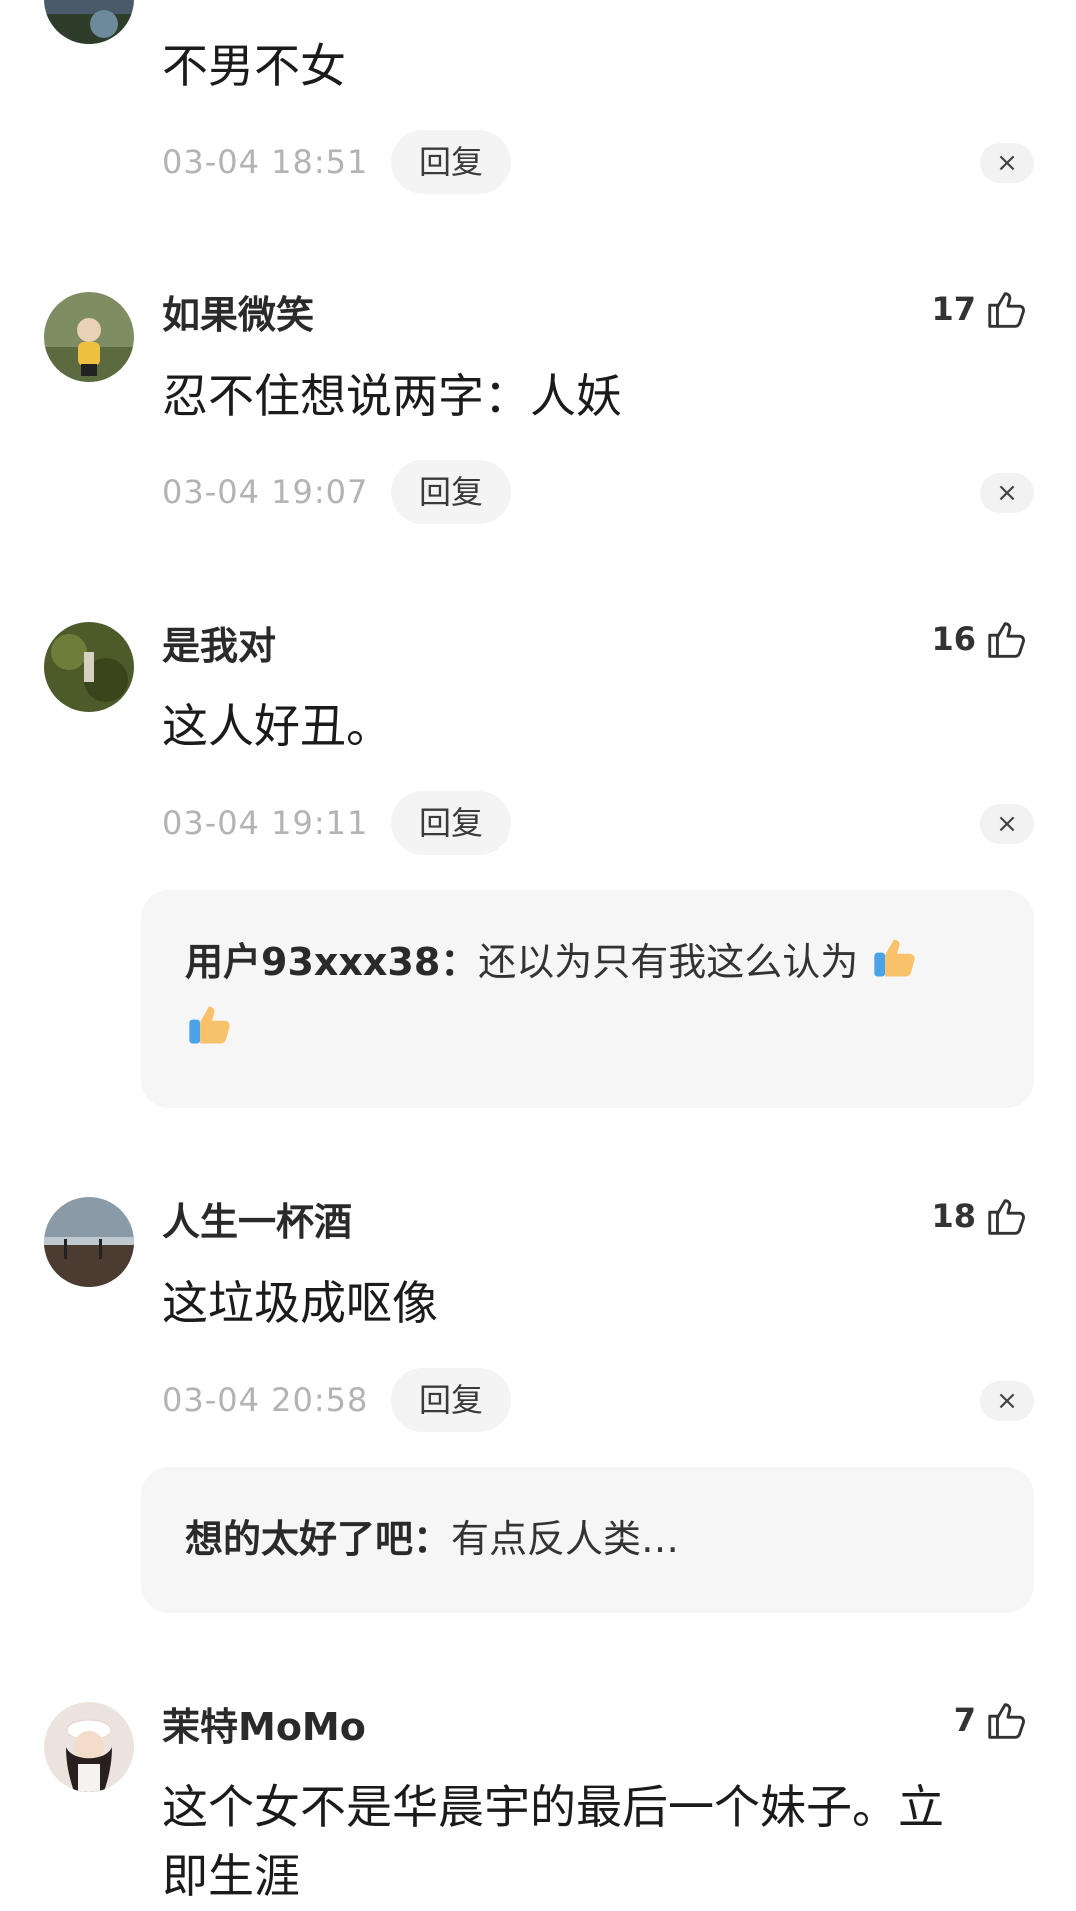 The width and height of the screenshot is (1076, 1911). What do you see at coordinates (231, 1876) in the screenshot?
I see `comment-content-line2: 即生涯` at bounding box center [231, 1876].